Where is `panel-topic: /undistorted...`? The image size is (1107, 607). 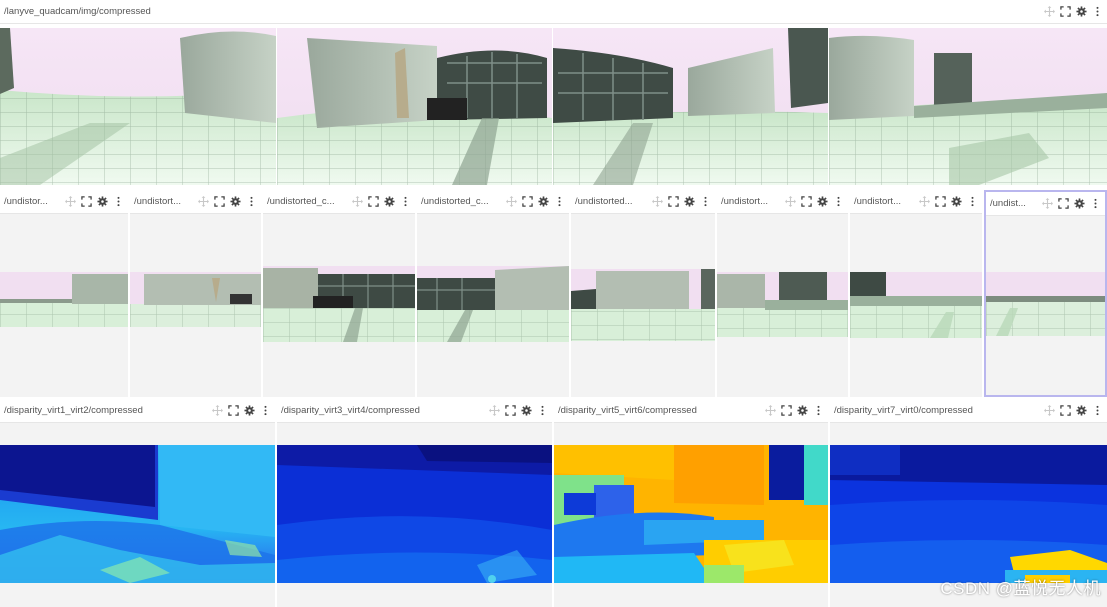
panel-topic: /undistorted... is located at coordinates (604, 201).